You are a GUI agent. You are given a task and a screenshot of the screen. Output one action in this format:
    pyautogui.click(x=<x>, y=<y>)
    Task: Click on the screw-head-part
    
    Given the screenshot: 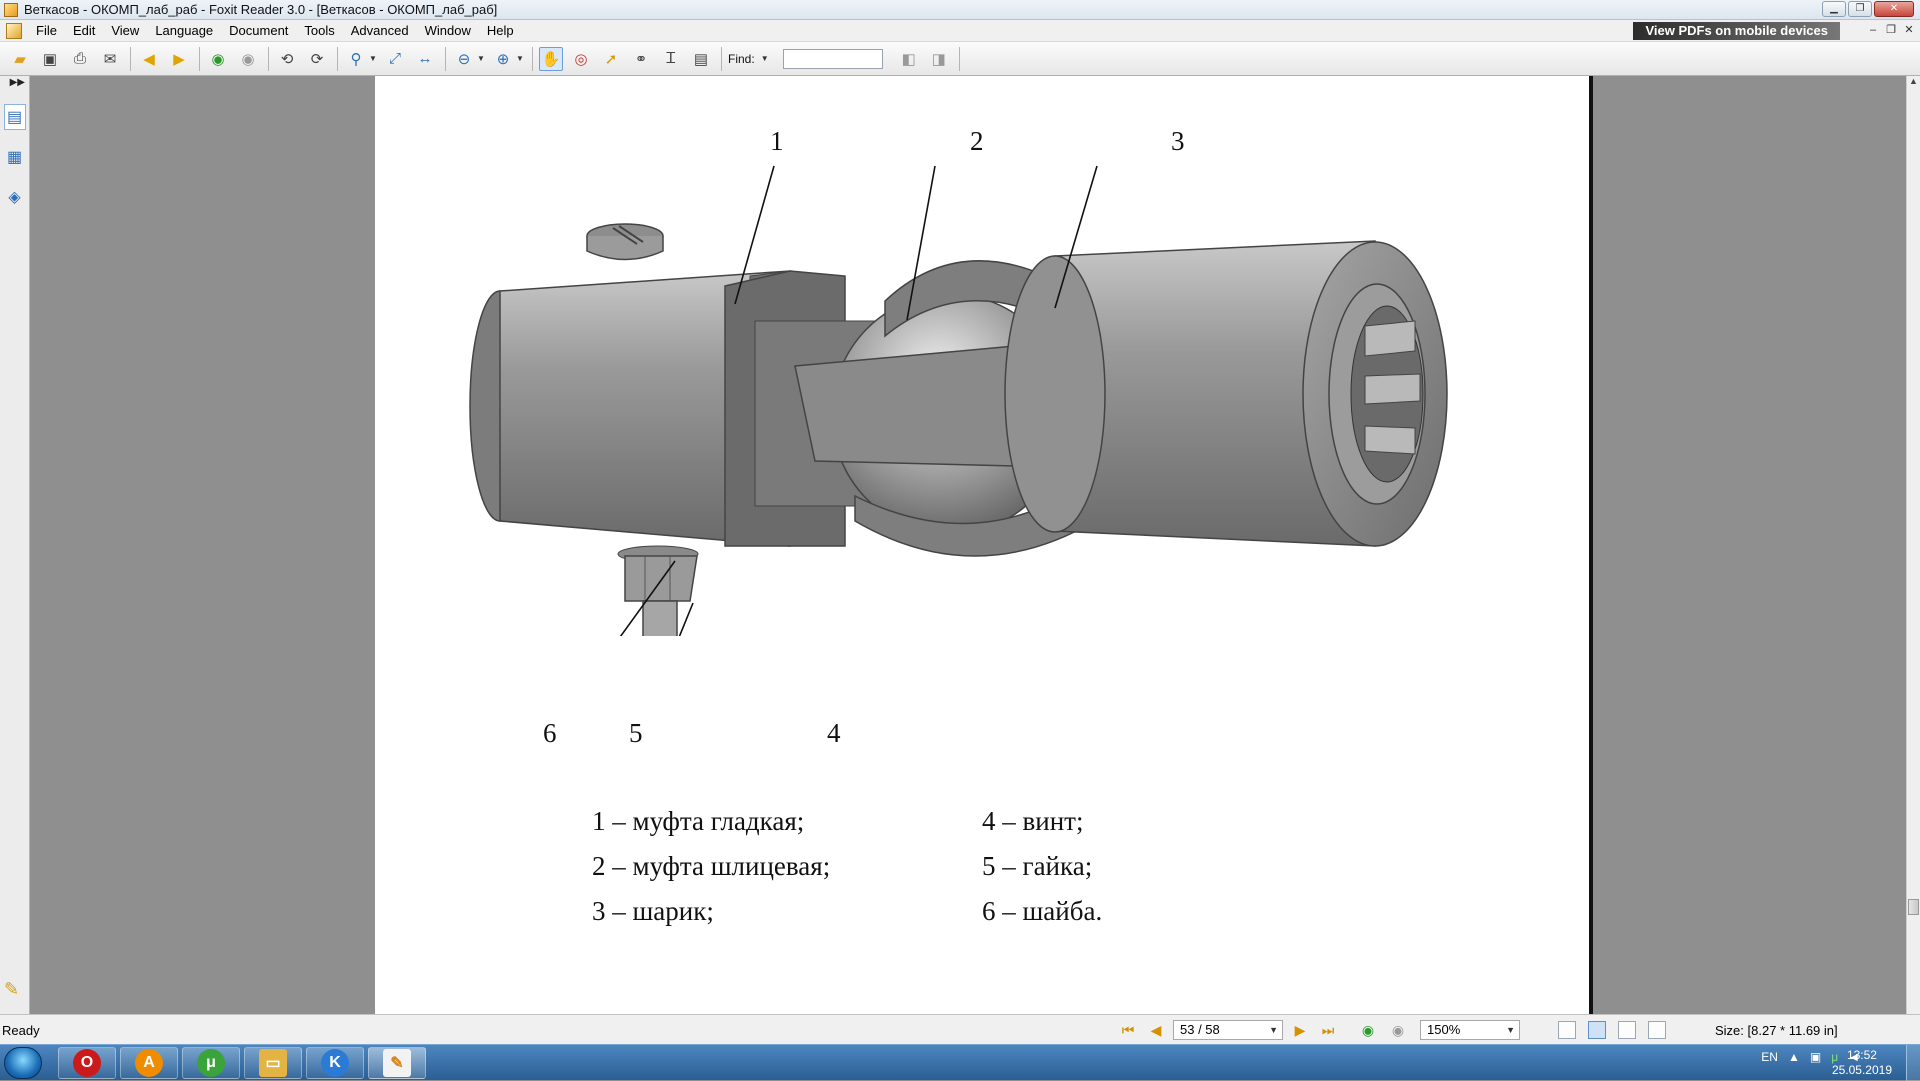 What is the action you would take?
    pyautogui.click(x=625, y=242)
    